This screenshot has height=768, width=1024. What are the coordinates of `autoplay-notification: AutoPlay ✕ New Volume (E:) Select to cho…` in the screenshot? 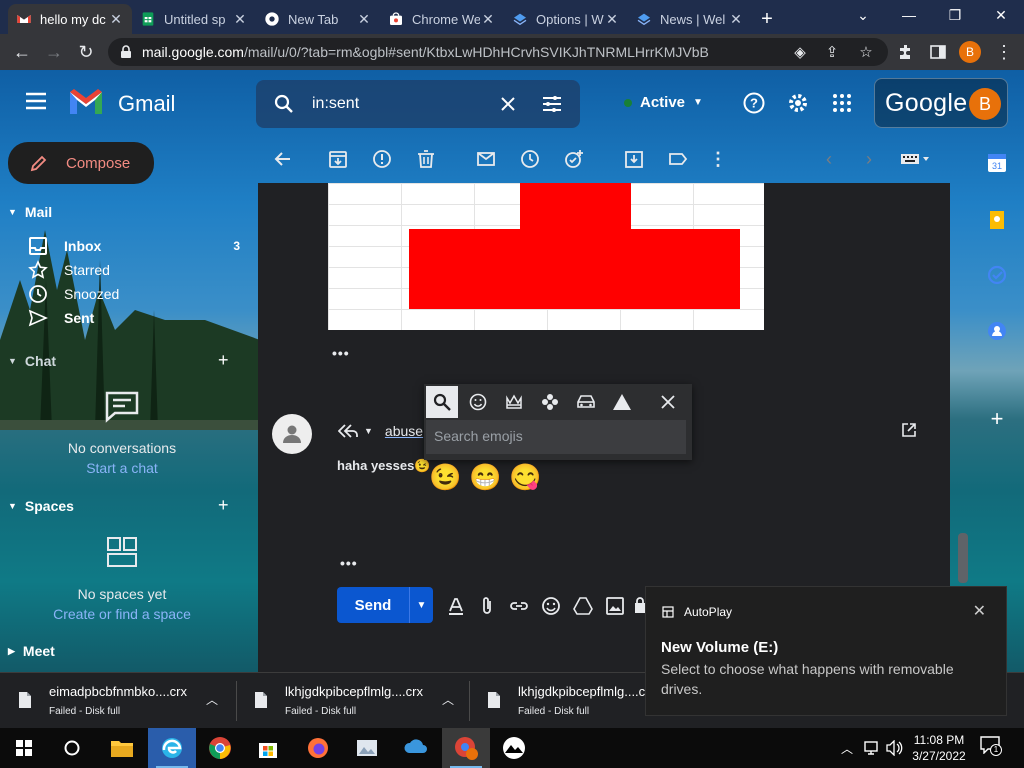 It's located at (826, 651).